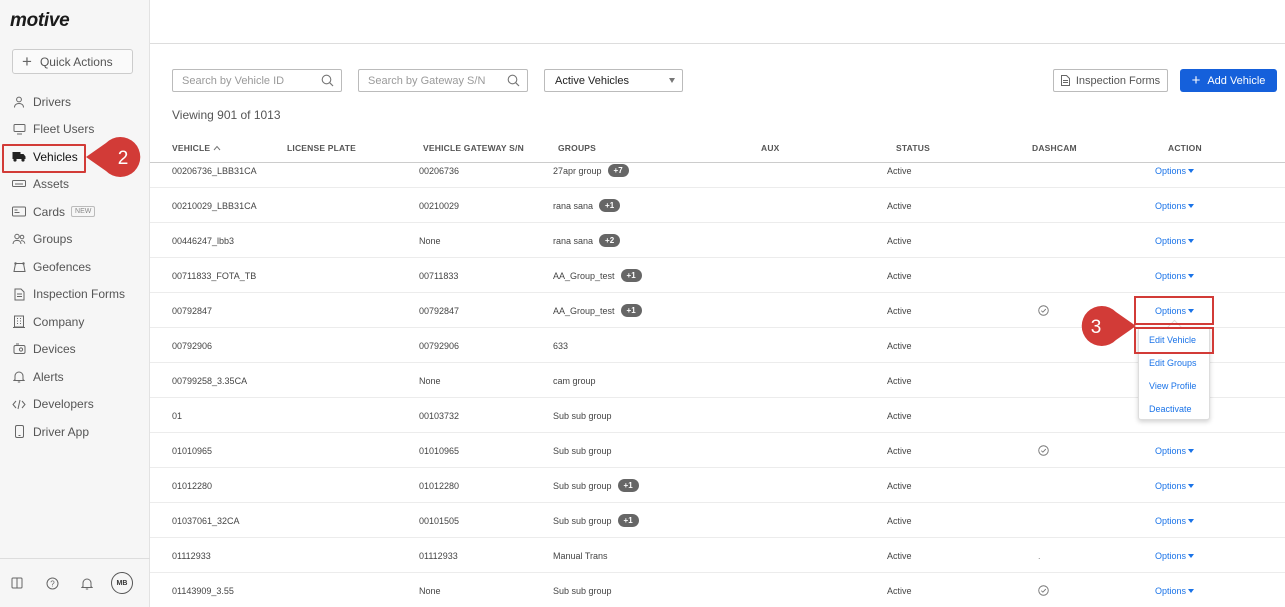 The height and width of the screenshot is (607, 1285). Describe the element at coordinates (75, 267) in the screenshot. I see `sidebar-item-geofences: Geofences` at that location.